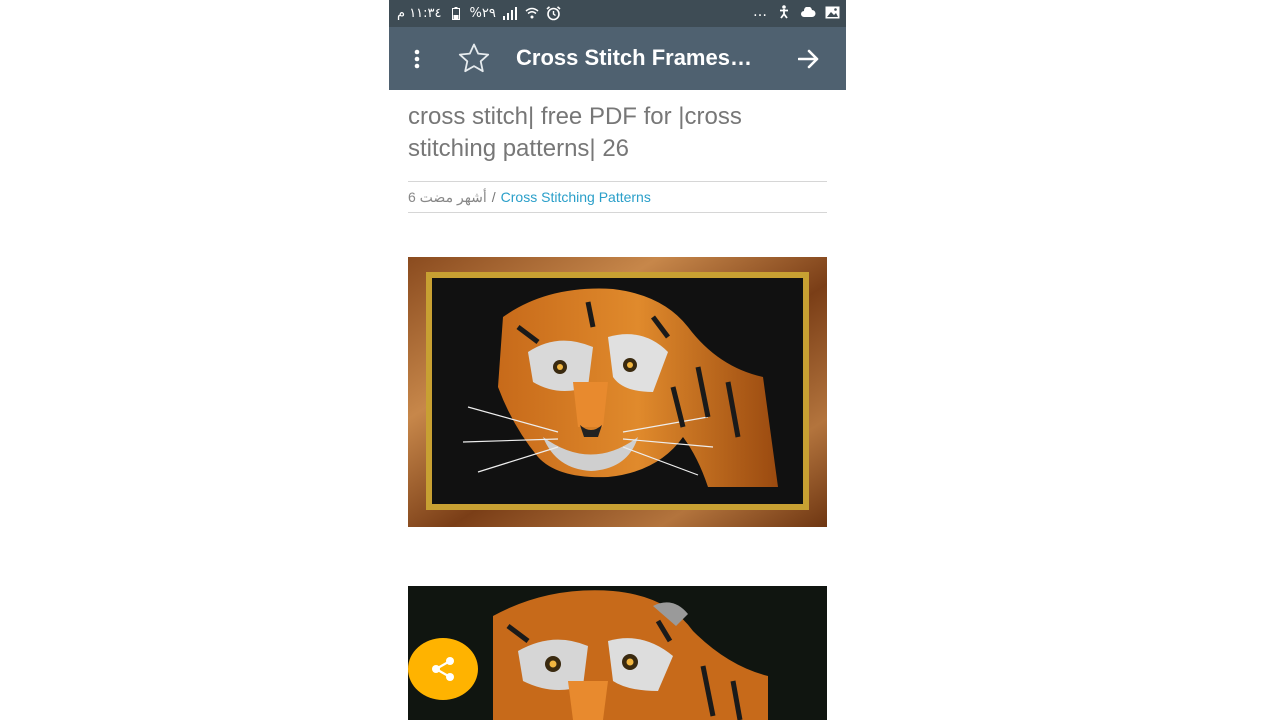  I want to click on image-icon, so click(832, 12).